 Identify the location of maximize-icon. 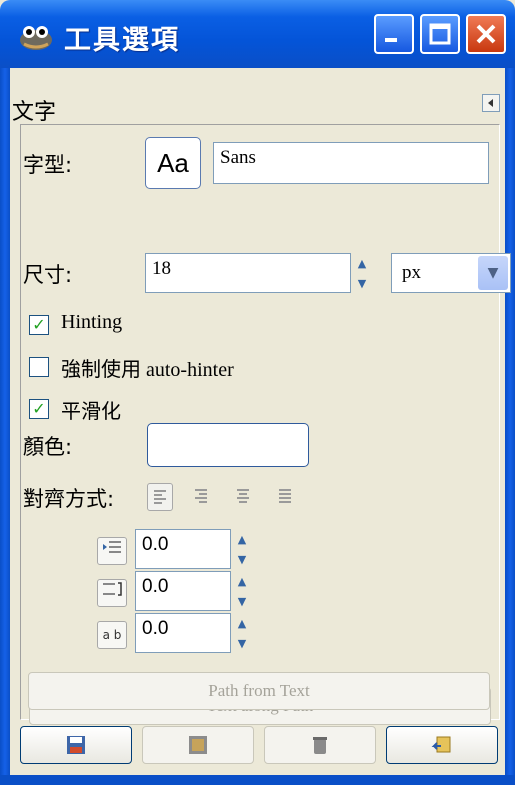
(440, 34).